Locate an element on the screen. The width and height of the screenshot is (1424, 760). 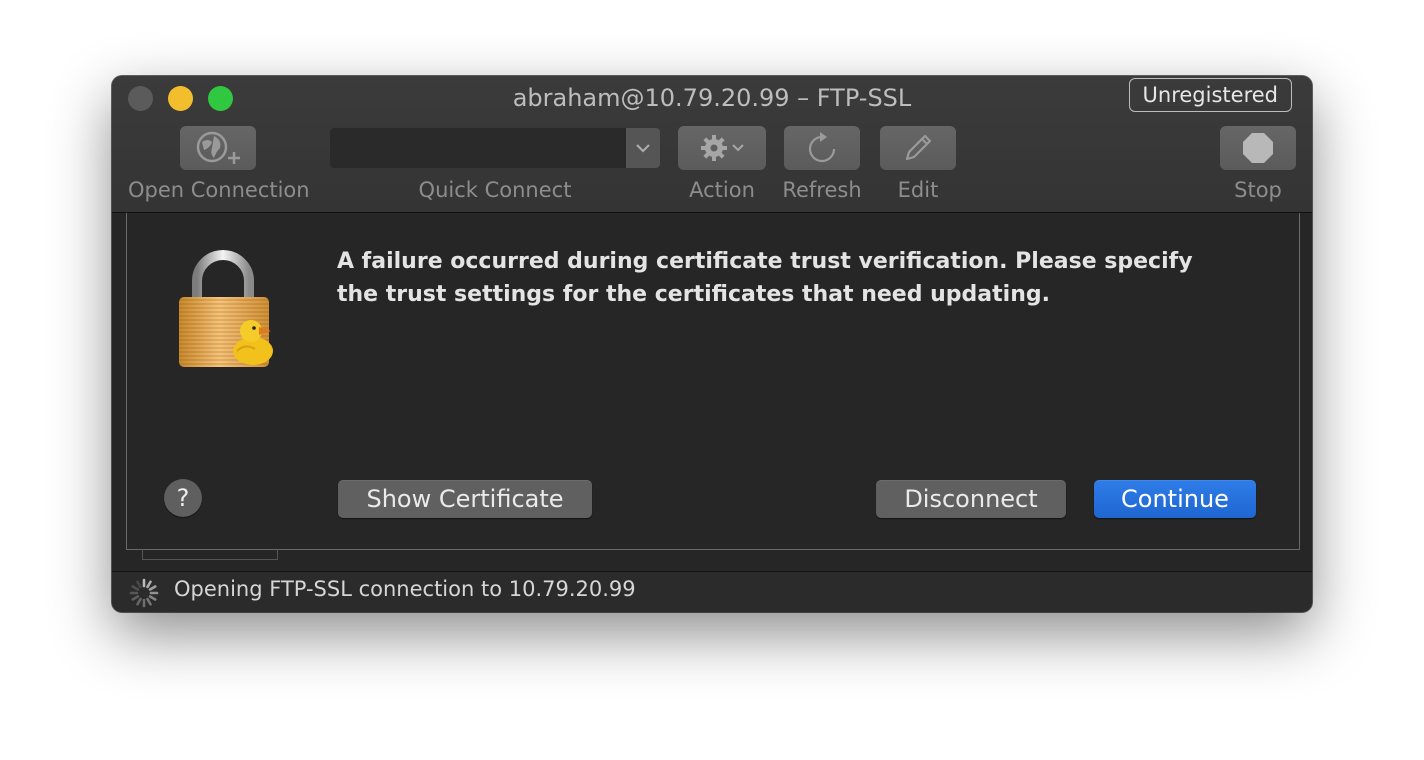
refresh-icon is located at coordinates (822, 147).